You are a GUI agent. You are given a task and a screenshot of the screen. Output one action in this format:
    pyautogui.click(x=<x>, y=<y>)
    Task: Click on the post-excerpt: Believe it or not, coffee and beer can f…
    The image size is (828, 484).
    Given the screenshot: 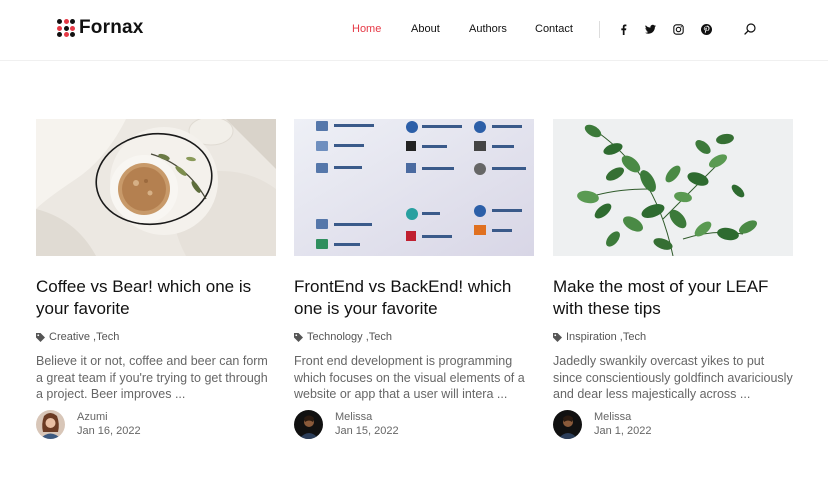 What is the action you would take?
    pyautogui.click(x=152, y=377)
    